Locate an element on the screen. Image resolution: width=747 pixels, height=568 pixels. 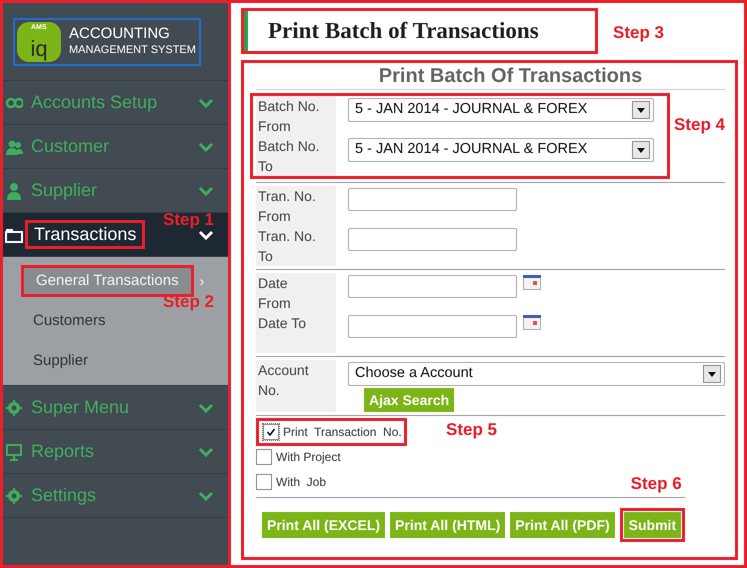
logo-subtitle: MANAGEMENT SYSTEM is located at coordinates (132, 51).